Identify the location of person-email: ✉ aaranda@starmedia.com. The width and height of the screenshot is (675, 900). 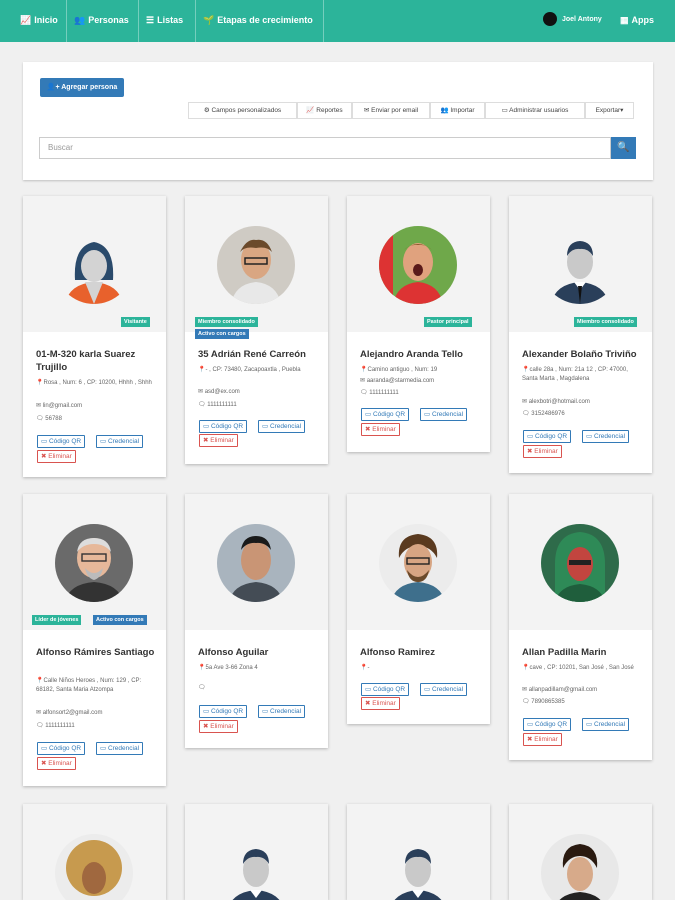
(397, 381).